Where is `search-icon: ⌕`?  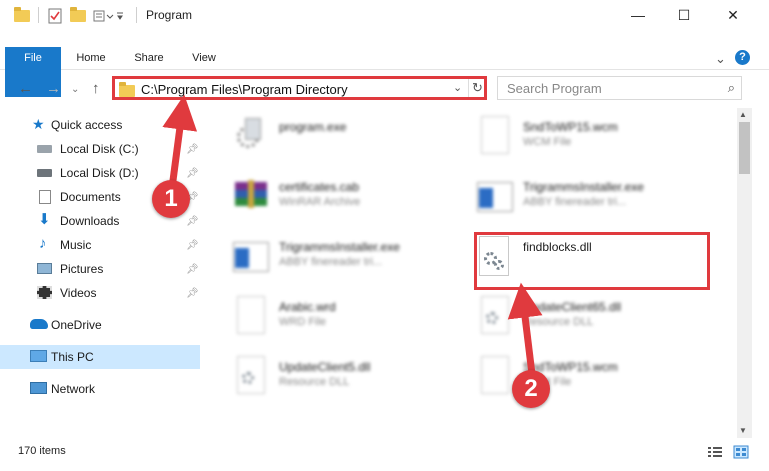 search-icon: ⌕ is located at coordinates (731, 87).